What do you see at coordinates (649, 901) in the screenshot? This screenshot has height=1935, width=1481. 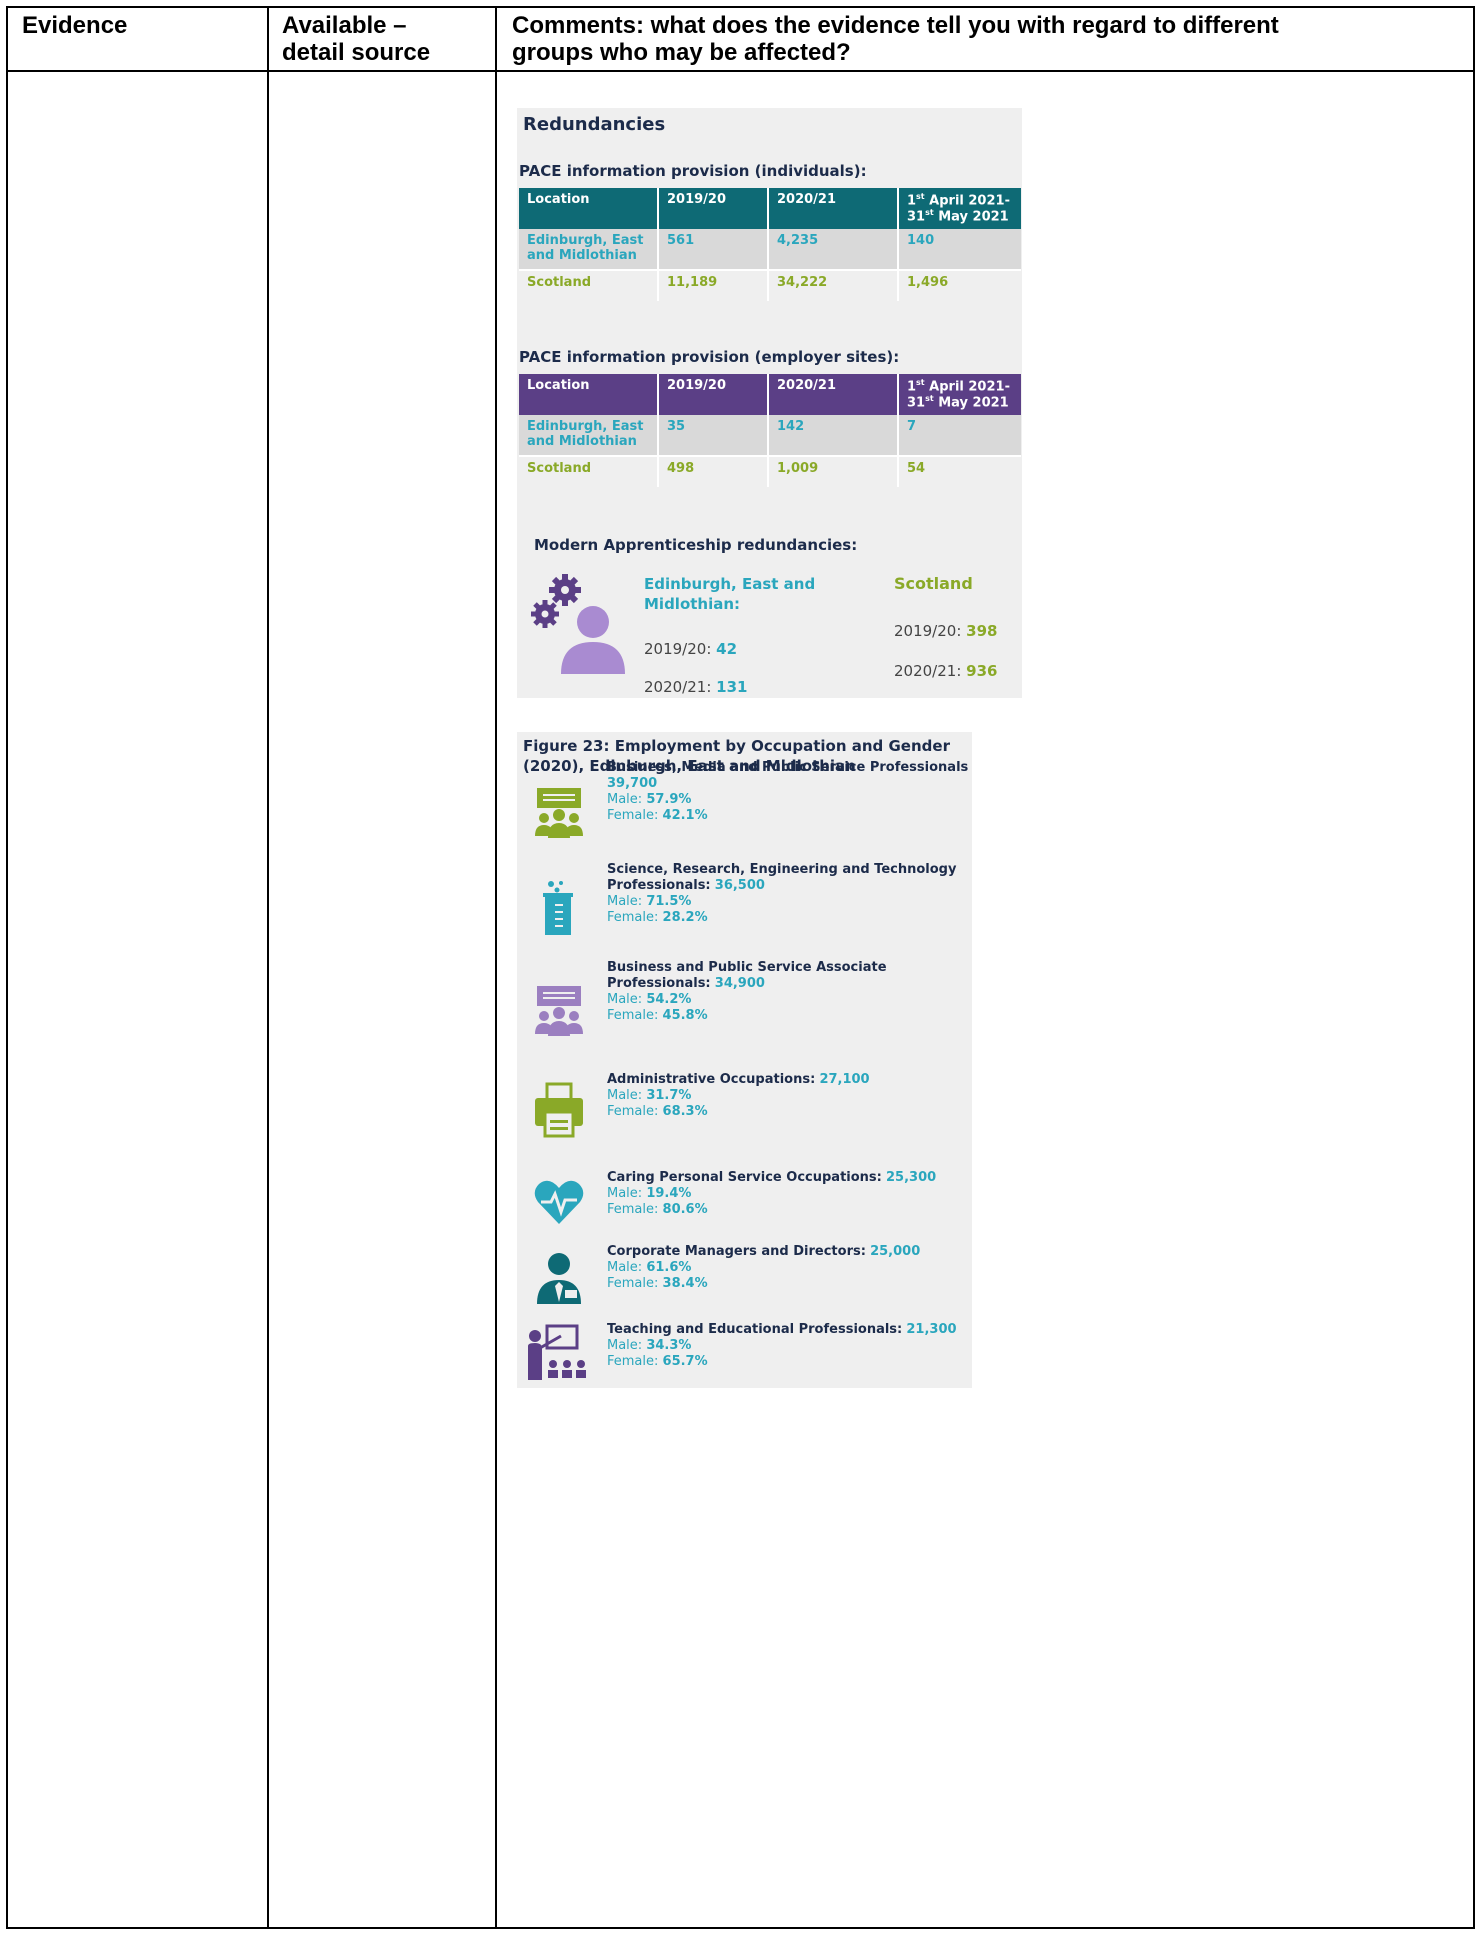 I see `occupation-male: Male: 71.5%` at bounding box center [649, 901].